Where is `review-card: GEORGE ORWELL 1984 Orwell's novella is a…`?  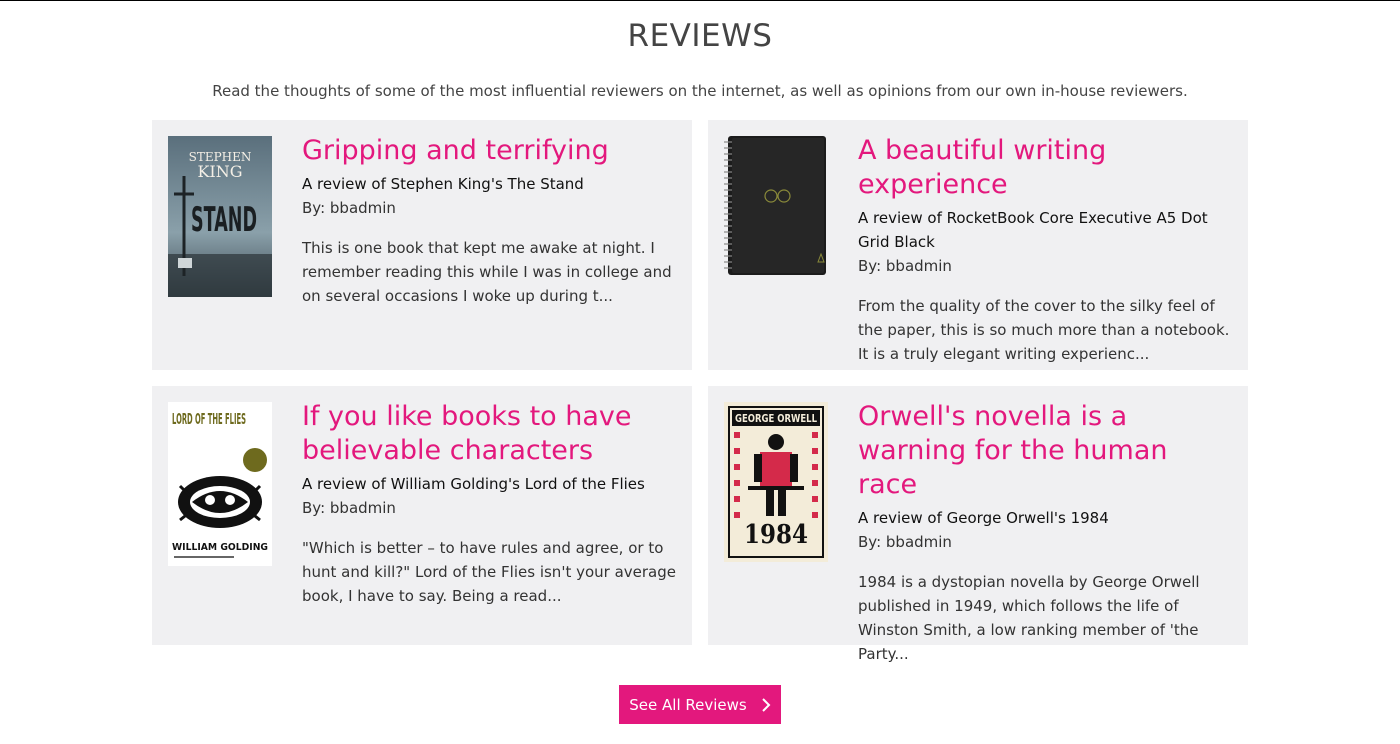 review-card: GEORGE ORWELL 1984 Orwell's novella is a… is located at coordinates (978, 524).